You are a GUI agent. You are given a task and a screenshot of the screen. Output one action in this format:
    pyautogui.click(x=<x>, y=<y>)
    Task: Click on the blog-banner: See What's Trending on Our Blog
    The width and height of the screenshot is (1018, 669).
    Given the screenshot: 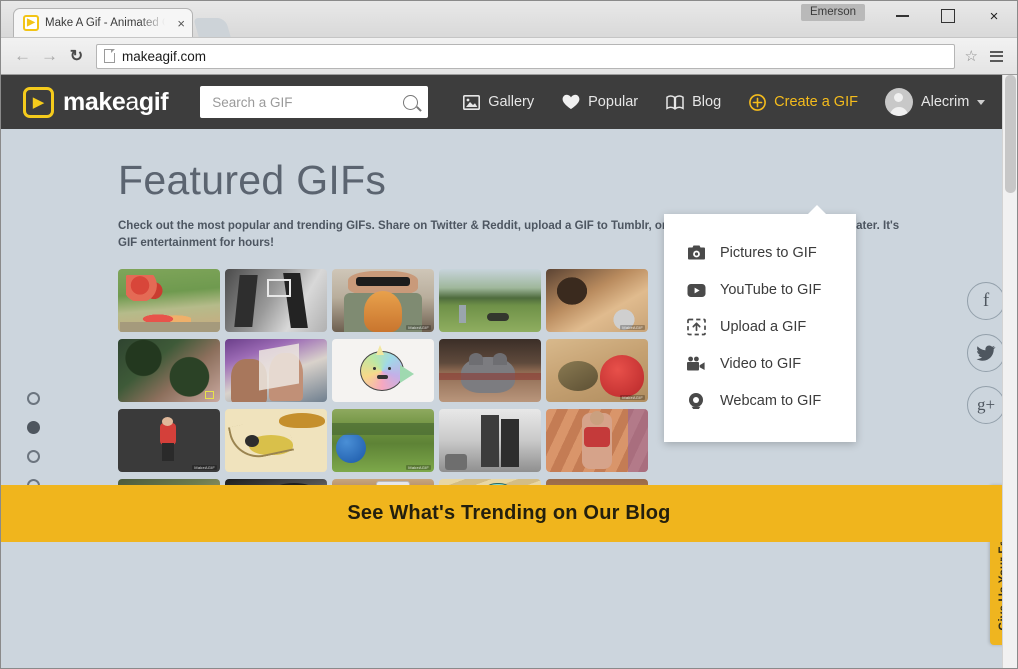 What is the action you would take?
    pyautogui.click(x=509, y=514)
    